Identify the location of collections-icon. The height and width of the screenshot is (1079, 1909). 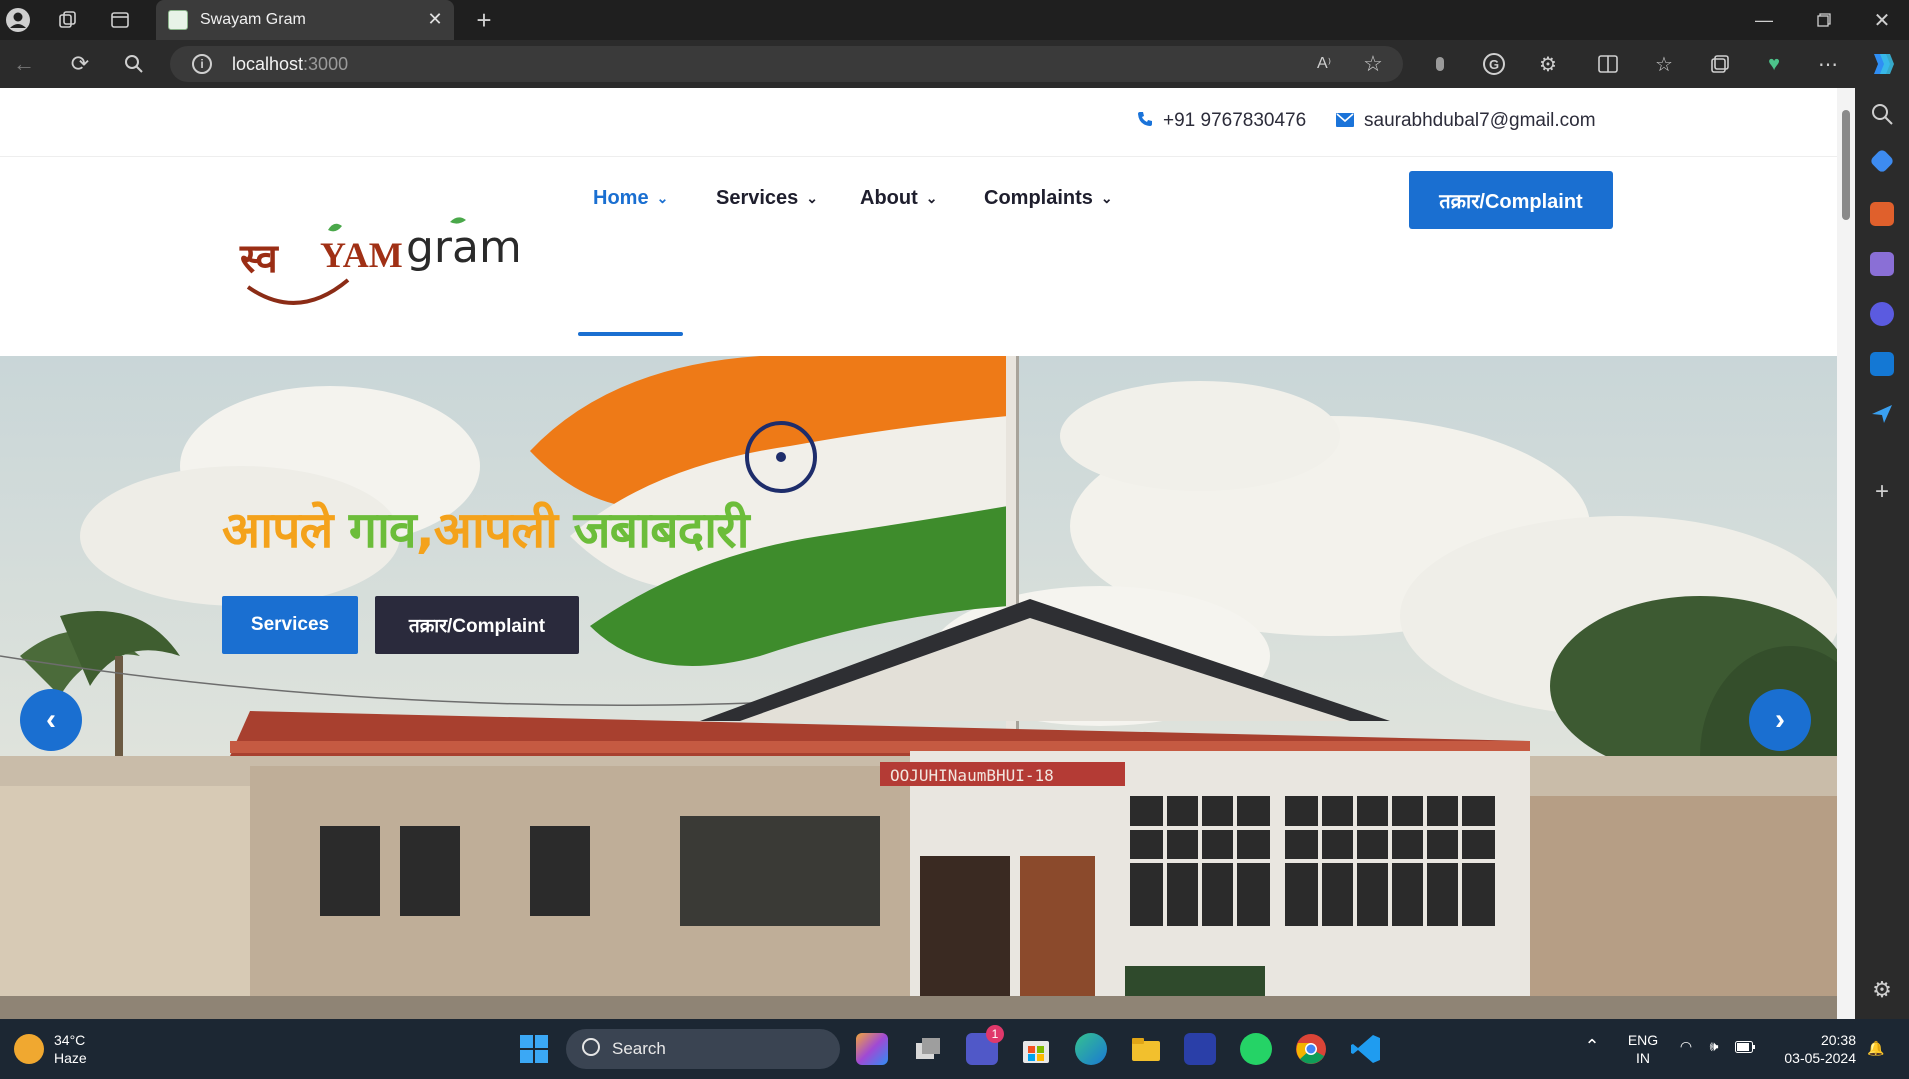
(1720, 64).